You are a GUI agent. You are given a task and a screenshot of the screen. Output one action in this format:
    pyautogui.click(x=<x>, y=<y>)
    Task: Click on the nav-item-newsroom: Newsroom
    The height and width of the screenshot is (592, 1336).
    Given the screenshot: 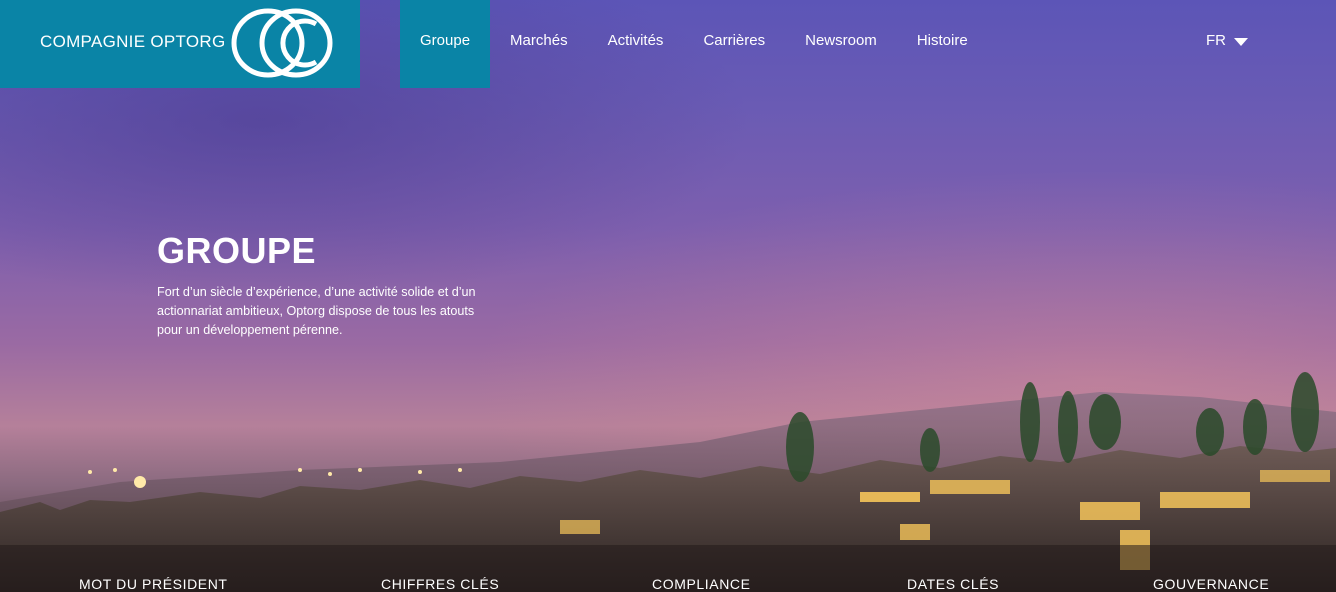 What is the action you would take?
    pyautogui.click(x=841, y=40)
    